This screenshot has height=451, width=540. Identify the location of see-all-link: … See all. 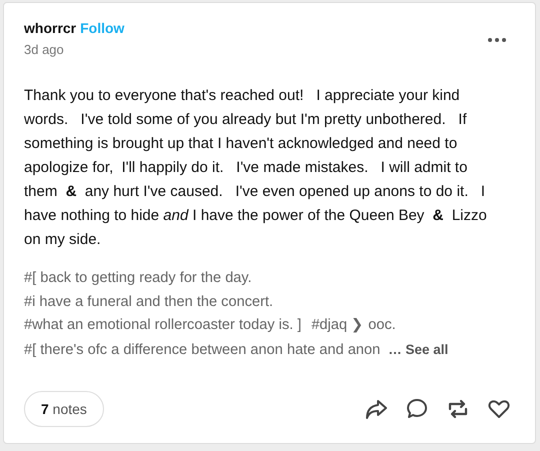
(418, 349).